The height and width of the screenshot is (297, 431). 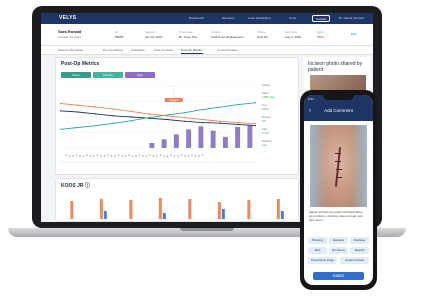 I want to click on side-label: Avg, so click(x=264, y=105).